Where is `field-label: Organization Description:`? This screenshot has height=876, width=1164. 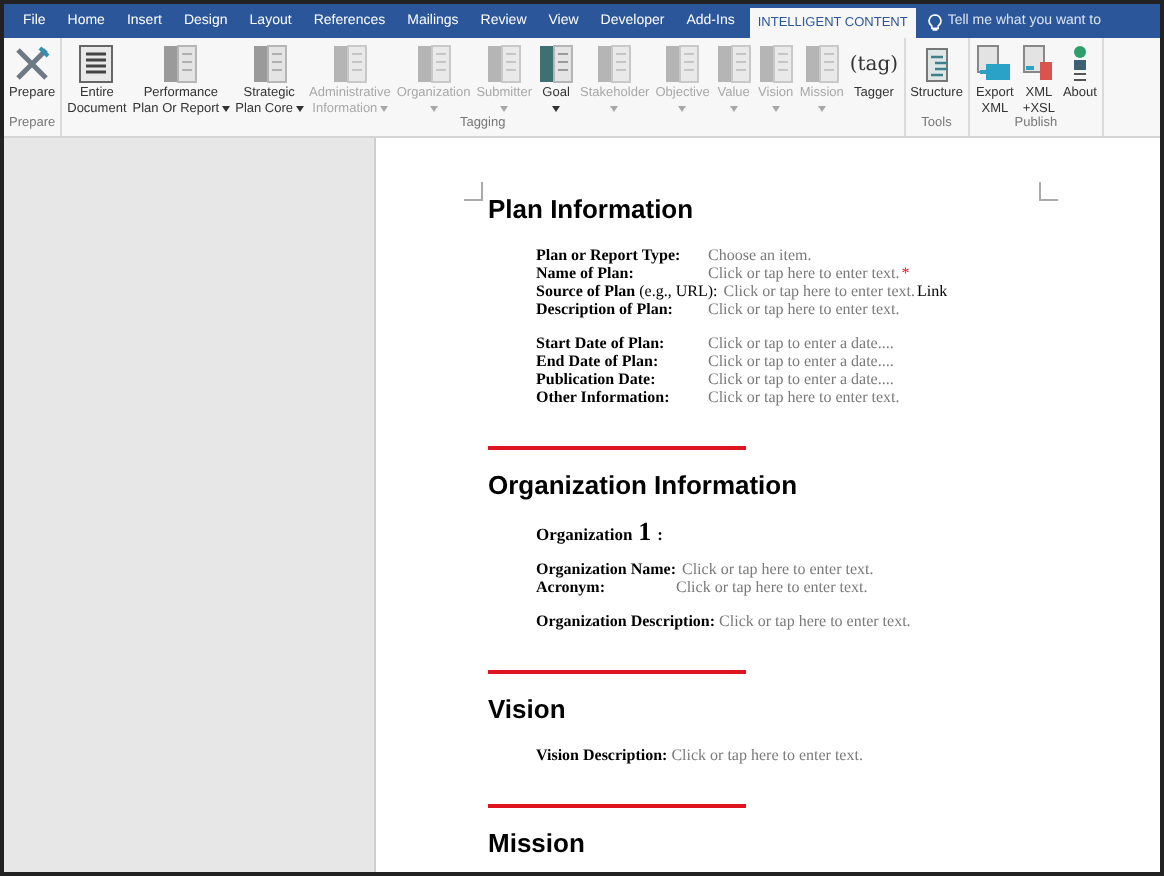 field-label: Organization Description: is located at coordinates (627, 621).